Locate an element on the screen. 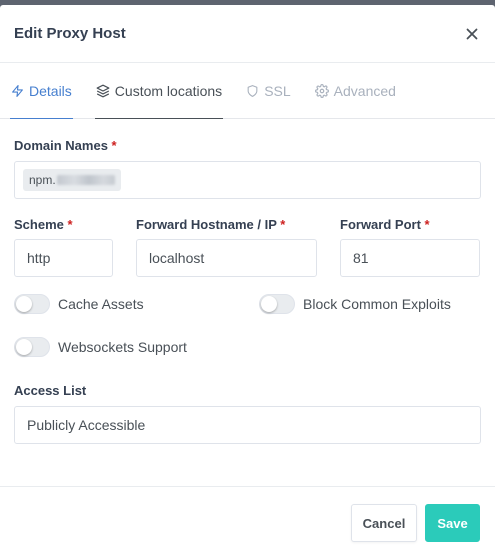 This screenshot has width=495, height=549. block-exploits-label: Block Common Exploits is located at coordinates (377, 304).